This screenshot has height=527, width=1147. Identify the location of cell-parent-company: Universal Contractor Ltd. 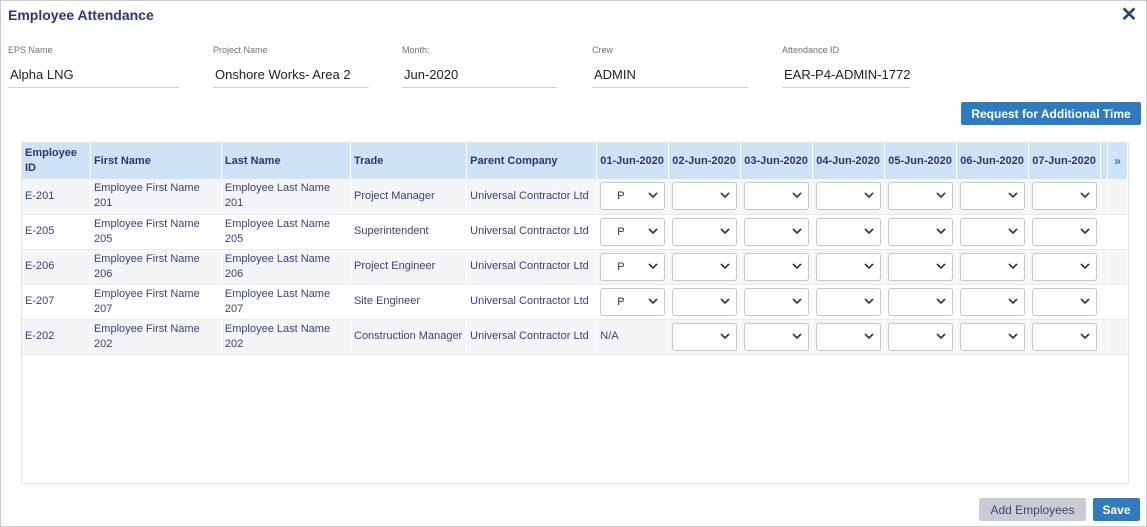
(532, 267).